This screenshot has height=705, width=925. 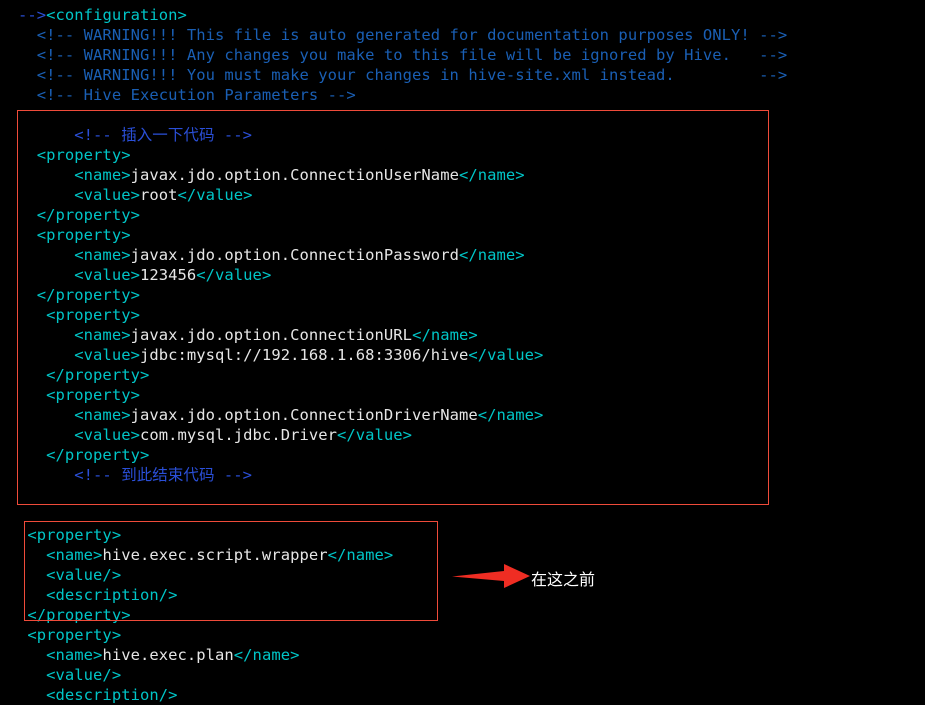 I want to click on code-token: javax.jdo.option.ConnectionDriverName, so click(x=304, y=415).